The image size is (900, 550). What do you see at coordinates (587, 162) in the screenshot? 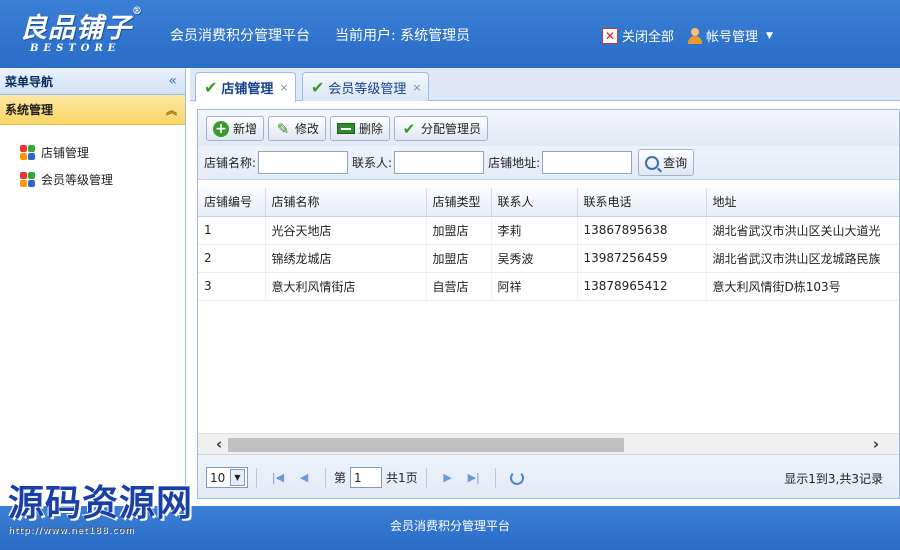
I see `address-input` at bounding box center [587, 162].